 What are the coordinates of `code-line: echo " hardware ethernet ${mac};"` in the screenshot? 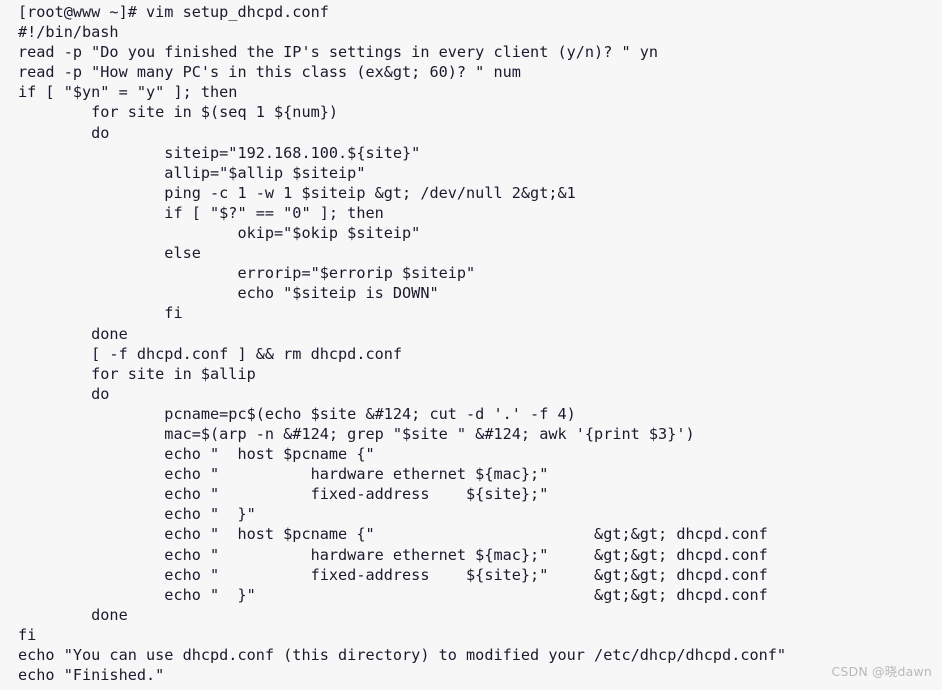 It's located at (283, 474).